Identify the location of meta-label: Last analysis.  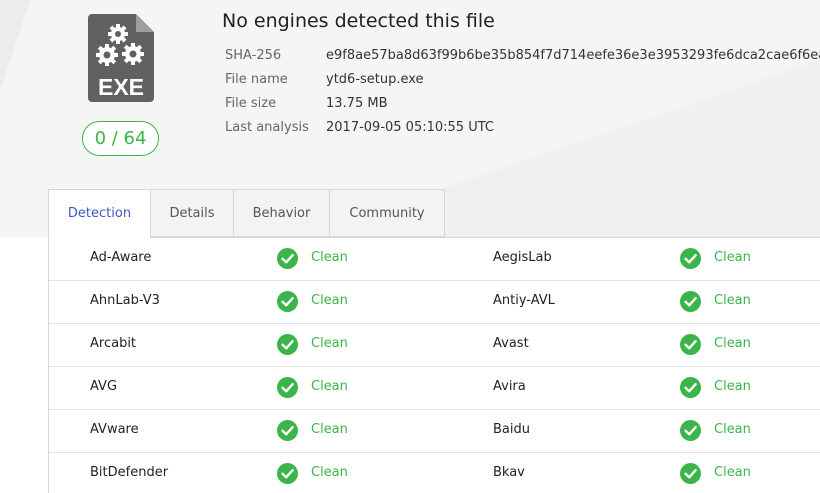
(267, 127).